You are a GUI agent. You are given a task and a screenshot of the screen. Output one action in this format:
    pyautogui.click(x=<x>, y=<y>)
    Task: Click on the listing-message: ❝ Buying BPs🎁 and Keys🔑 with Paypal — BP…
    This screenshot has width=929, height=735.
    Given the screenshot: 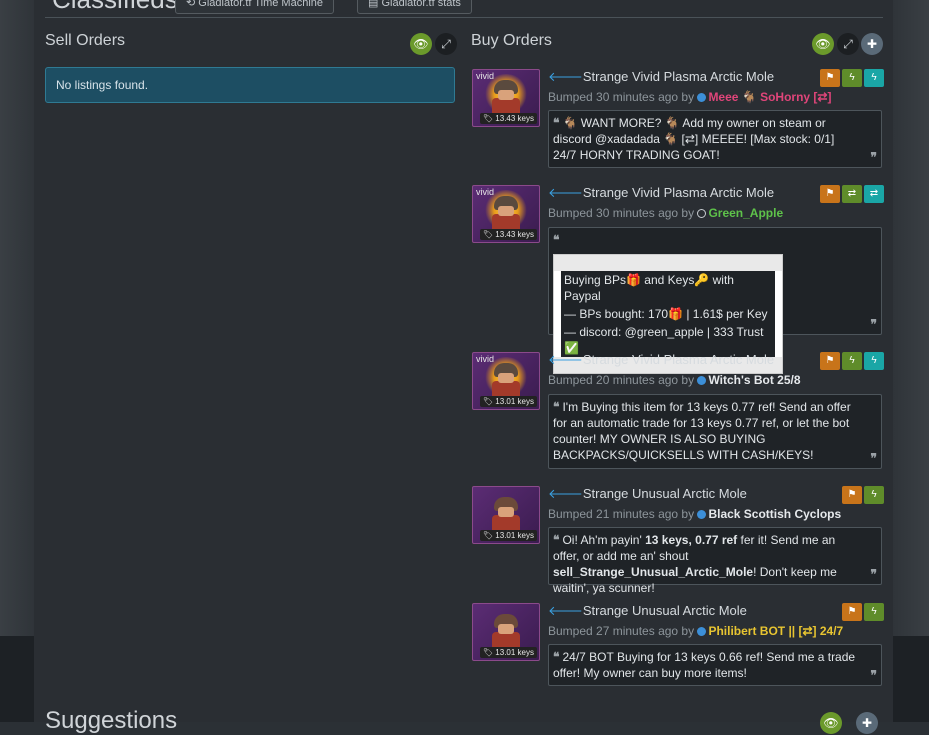 What is the action you would take?
    pyautogui.click(x=715, y=300)
    